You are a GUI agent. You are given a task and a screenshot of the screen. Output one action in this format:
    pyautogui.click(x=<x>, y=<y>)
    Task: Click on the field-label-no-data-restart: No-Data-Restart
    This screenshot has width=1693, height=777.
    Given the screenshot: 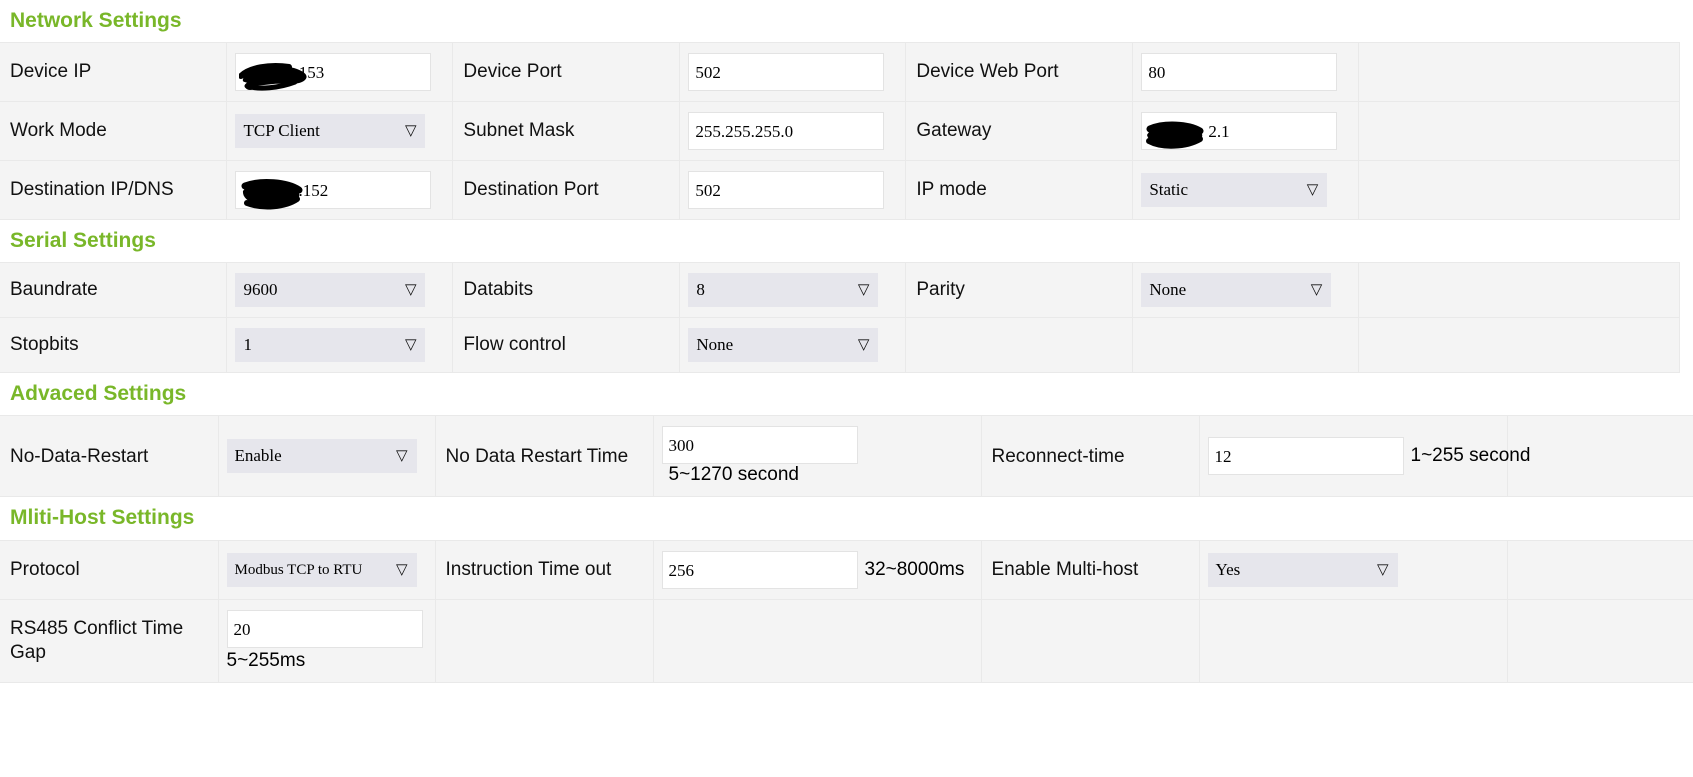 What is the action you would take?
    pyautogui.click(x=109, y=456)
    